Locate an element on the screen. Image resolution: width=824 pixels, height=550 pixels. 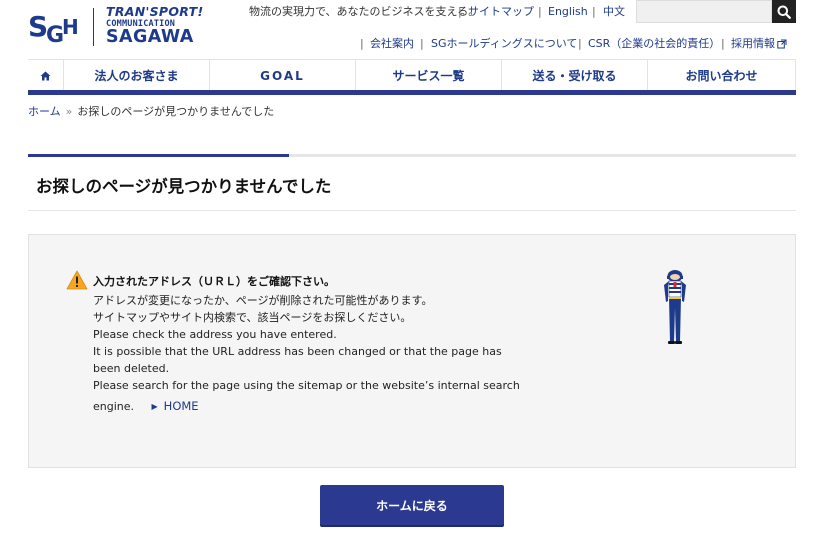
title-divider is located at coordinates (412, 210).